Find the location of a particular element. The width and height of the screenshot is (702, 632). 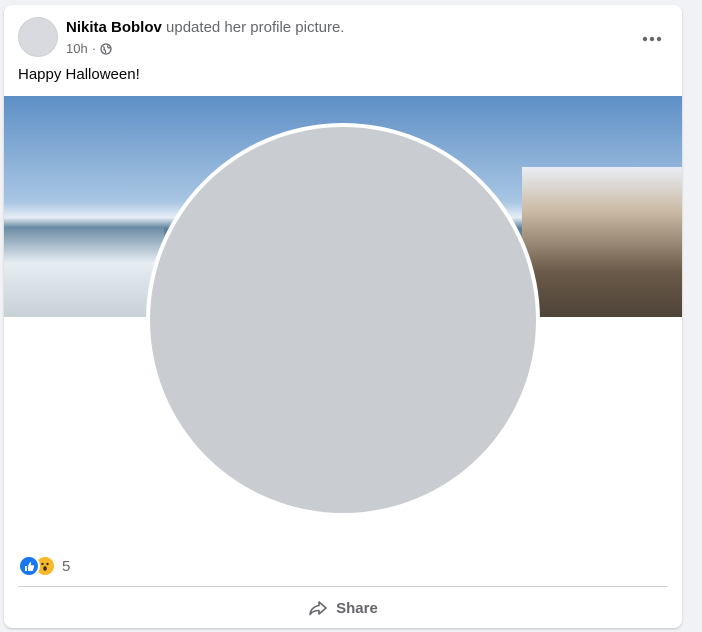

author-avatar is located at coordinates (38, 37).